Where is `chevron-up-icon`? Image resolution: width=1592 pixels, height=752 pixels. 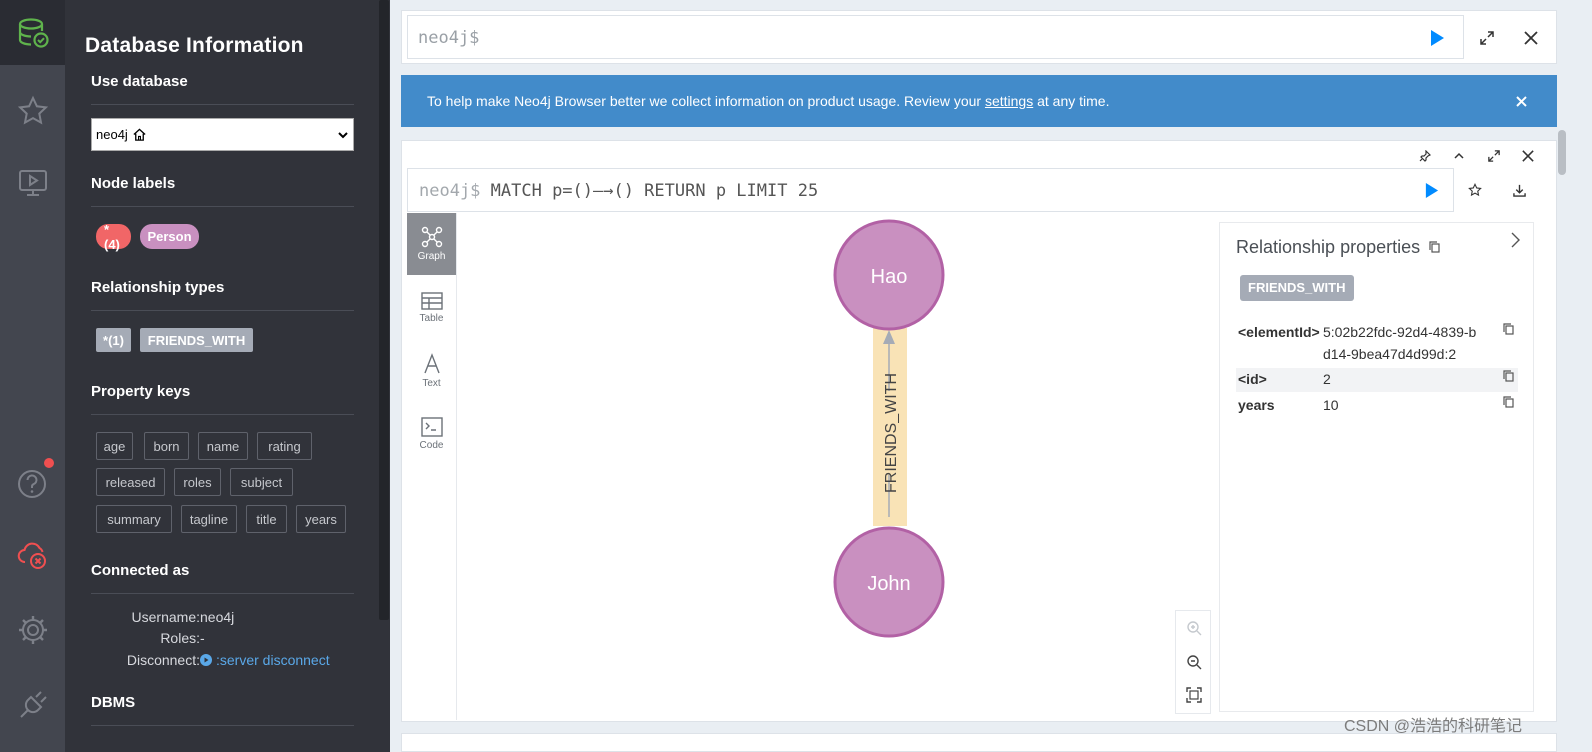 chevron-up-icon is located at coordinates (1459, 155).